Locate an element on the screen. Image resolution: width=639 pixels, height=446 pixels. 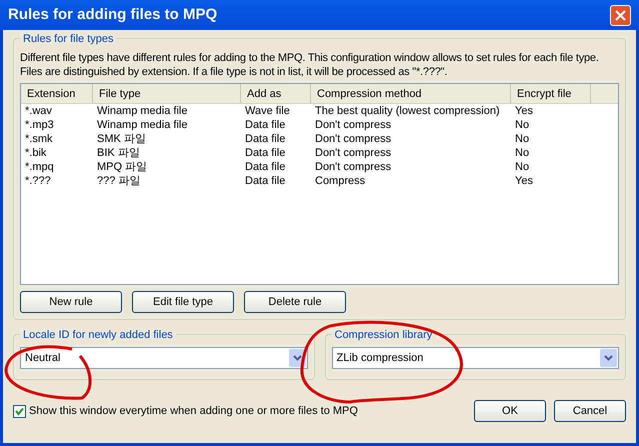
close-button is located at coordinates (620, 15).